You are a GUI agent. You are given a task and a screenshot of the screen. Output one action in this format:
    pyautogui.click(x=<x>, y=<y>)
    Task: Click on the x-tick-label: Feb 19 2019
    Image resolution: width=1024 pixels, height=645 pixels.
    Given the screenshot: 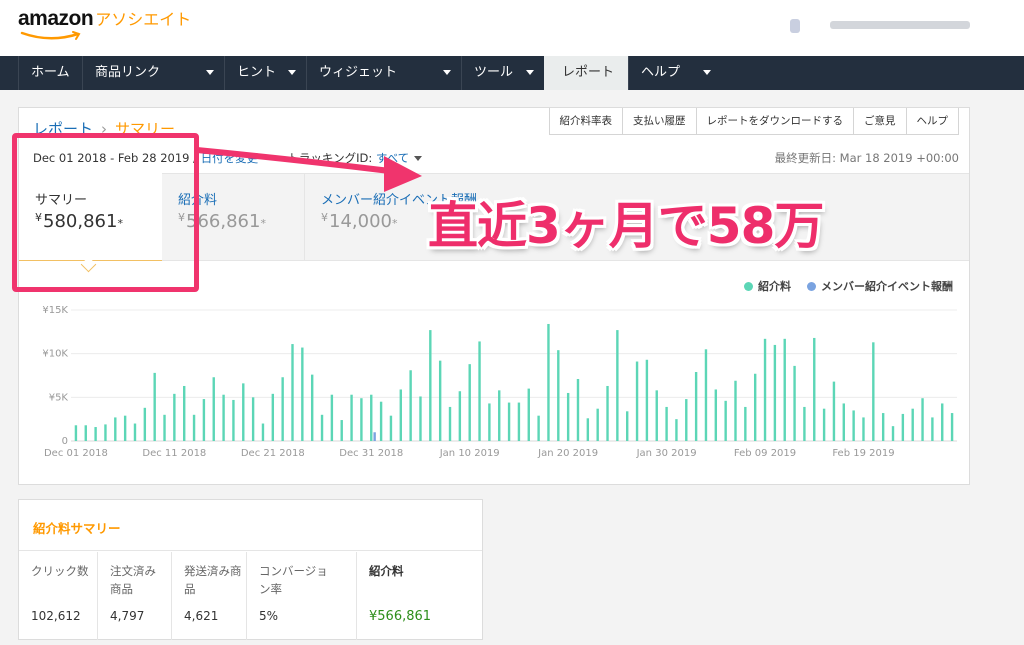 What is the action you would take?
    pyautogui.click(x=863, y=453)
    